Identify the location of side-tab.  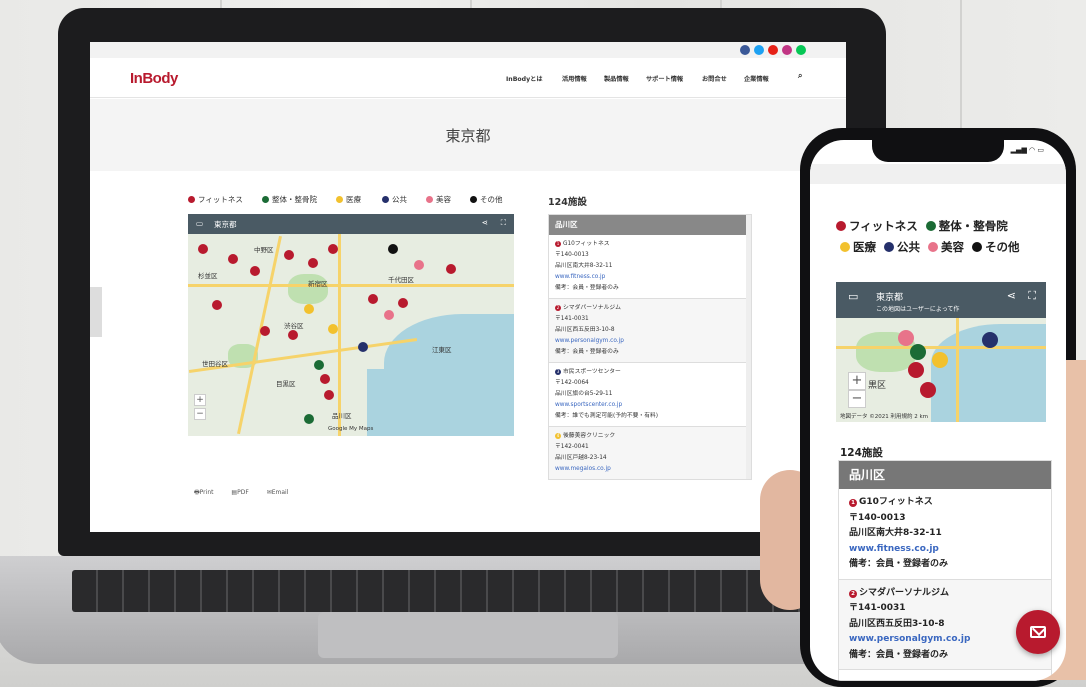
(96, 312).